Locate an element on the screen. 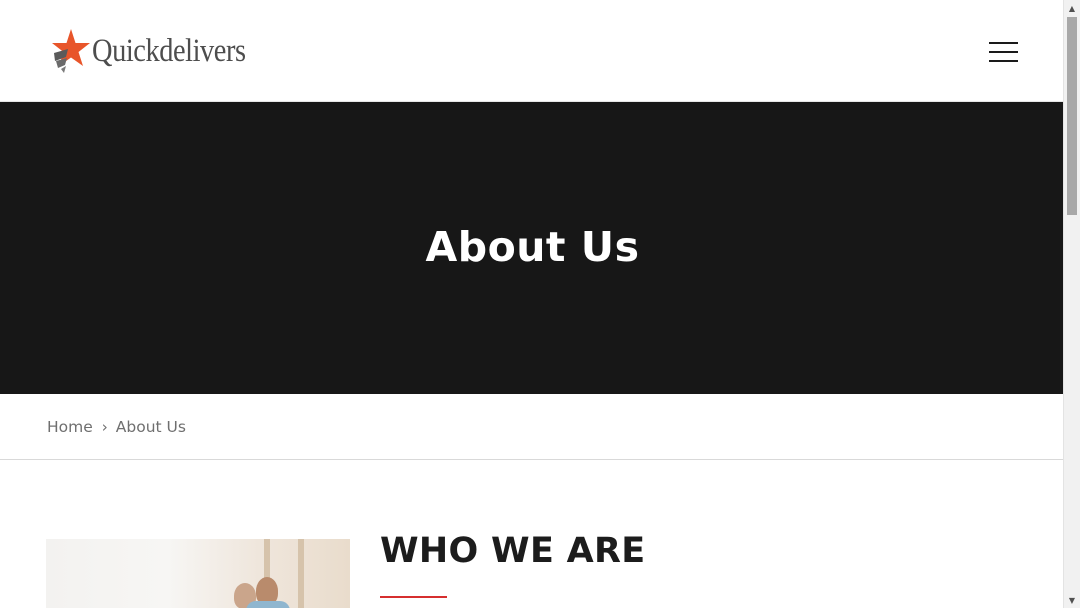  chevron-right-icon: › is located at coordinates (104, 426).